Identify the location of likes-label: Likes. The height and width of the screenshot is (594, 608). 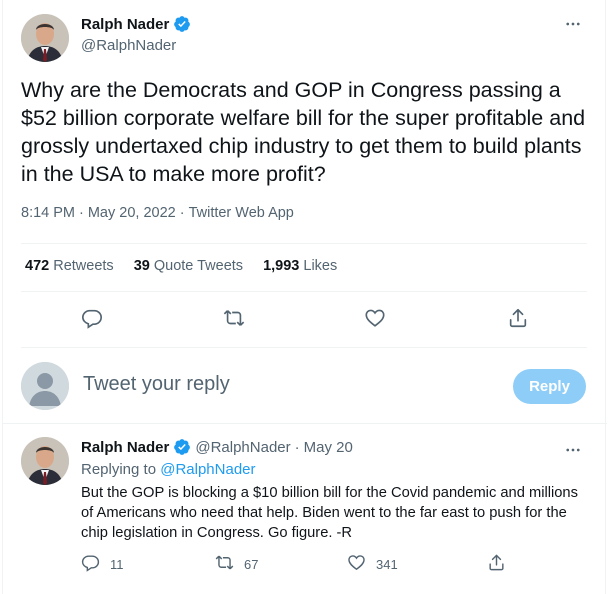
(320, 266).